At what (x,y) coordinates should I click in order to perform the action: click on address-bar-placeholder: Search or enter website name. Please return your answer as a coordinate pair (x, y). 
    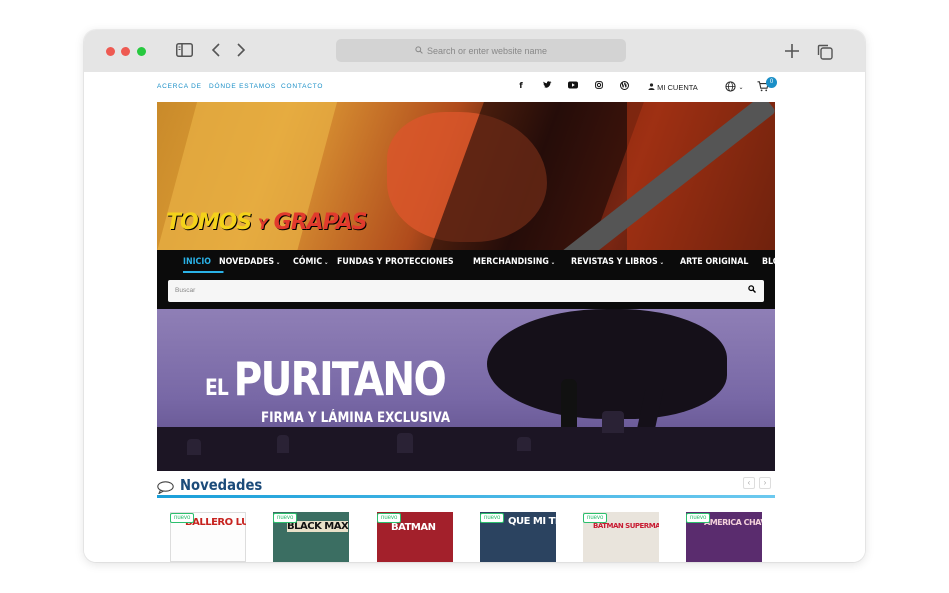
    Looking at the image, I should click on (487, 50).